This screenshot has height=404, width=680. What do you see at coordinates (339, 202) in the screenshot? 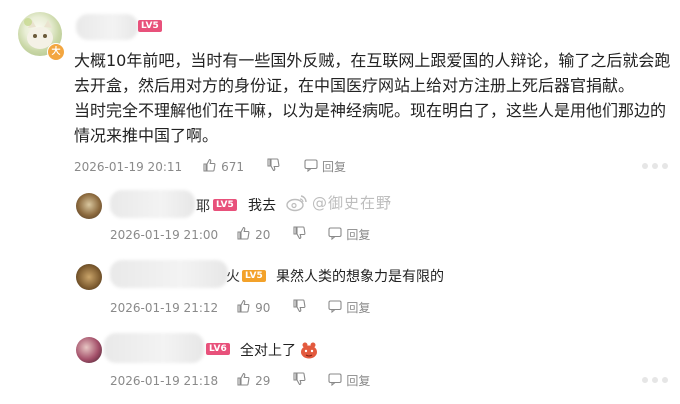
I see `watermark: @御史在野` at bounding box center [339, 202].